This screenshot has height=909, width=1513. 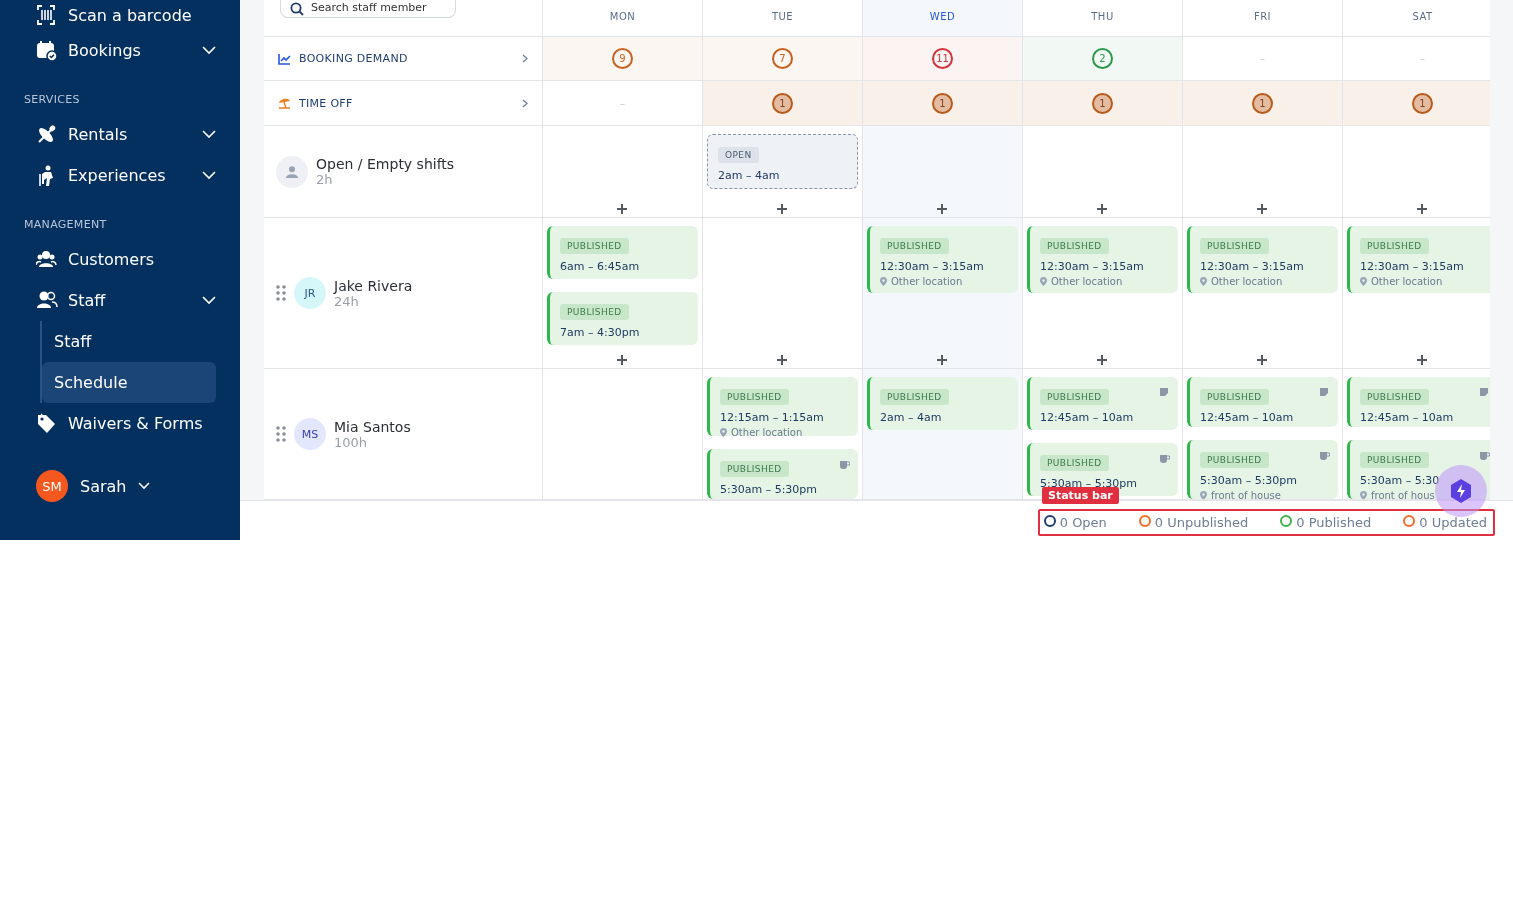 I want to click on day-label: FRI, so click(x=1262, y=16).